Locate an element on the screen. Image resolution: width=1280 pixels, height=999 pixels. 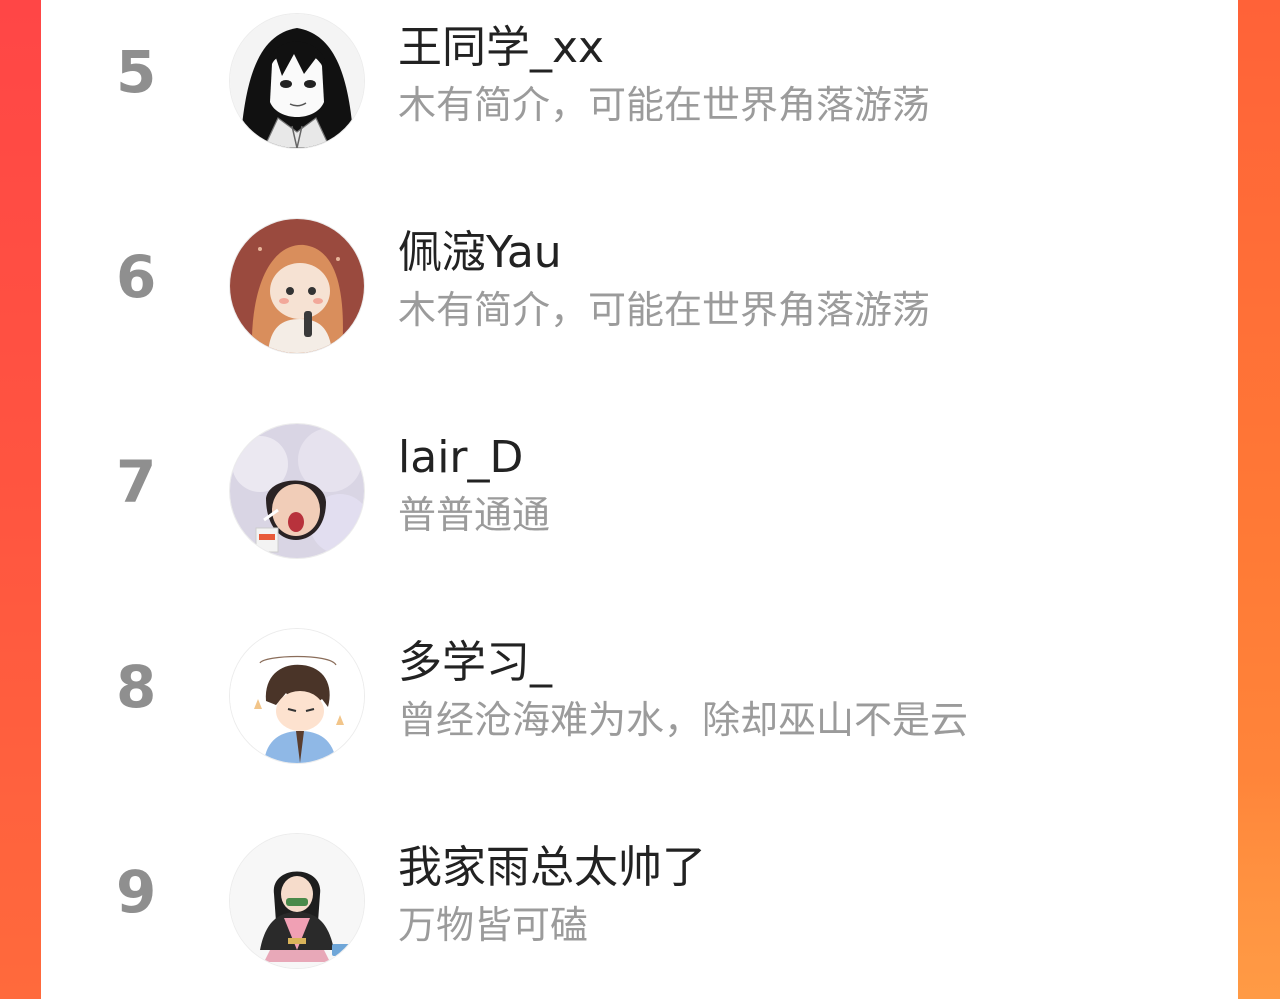
rank-number: 9 is located at coordinates (136, 892).